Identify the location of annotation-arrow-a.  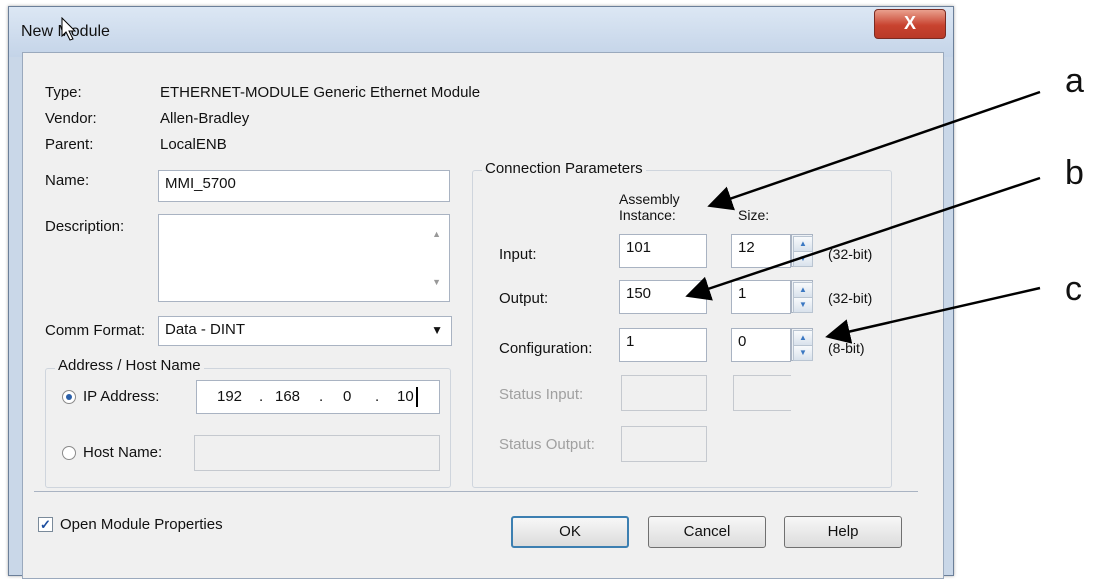
(874, 150).